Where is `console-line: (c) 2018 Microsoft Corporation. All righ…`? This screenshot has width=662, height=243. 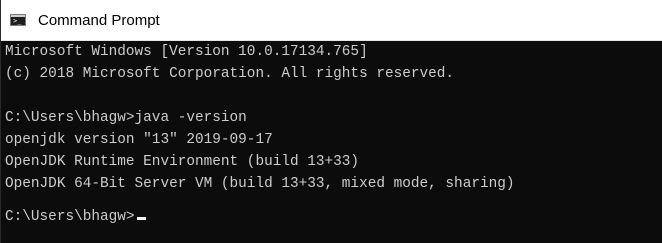 console-line: (c) 2018 Microsoft Corporation. All righ… is located at coordinates (230, 74).